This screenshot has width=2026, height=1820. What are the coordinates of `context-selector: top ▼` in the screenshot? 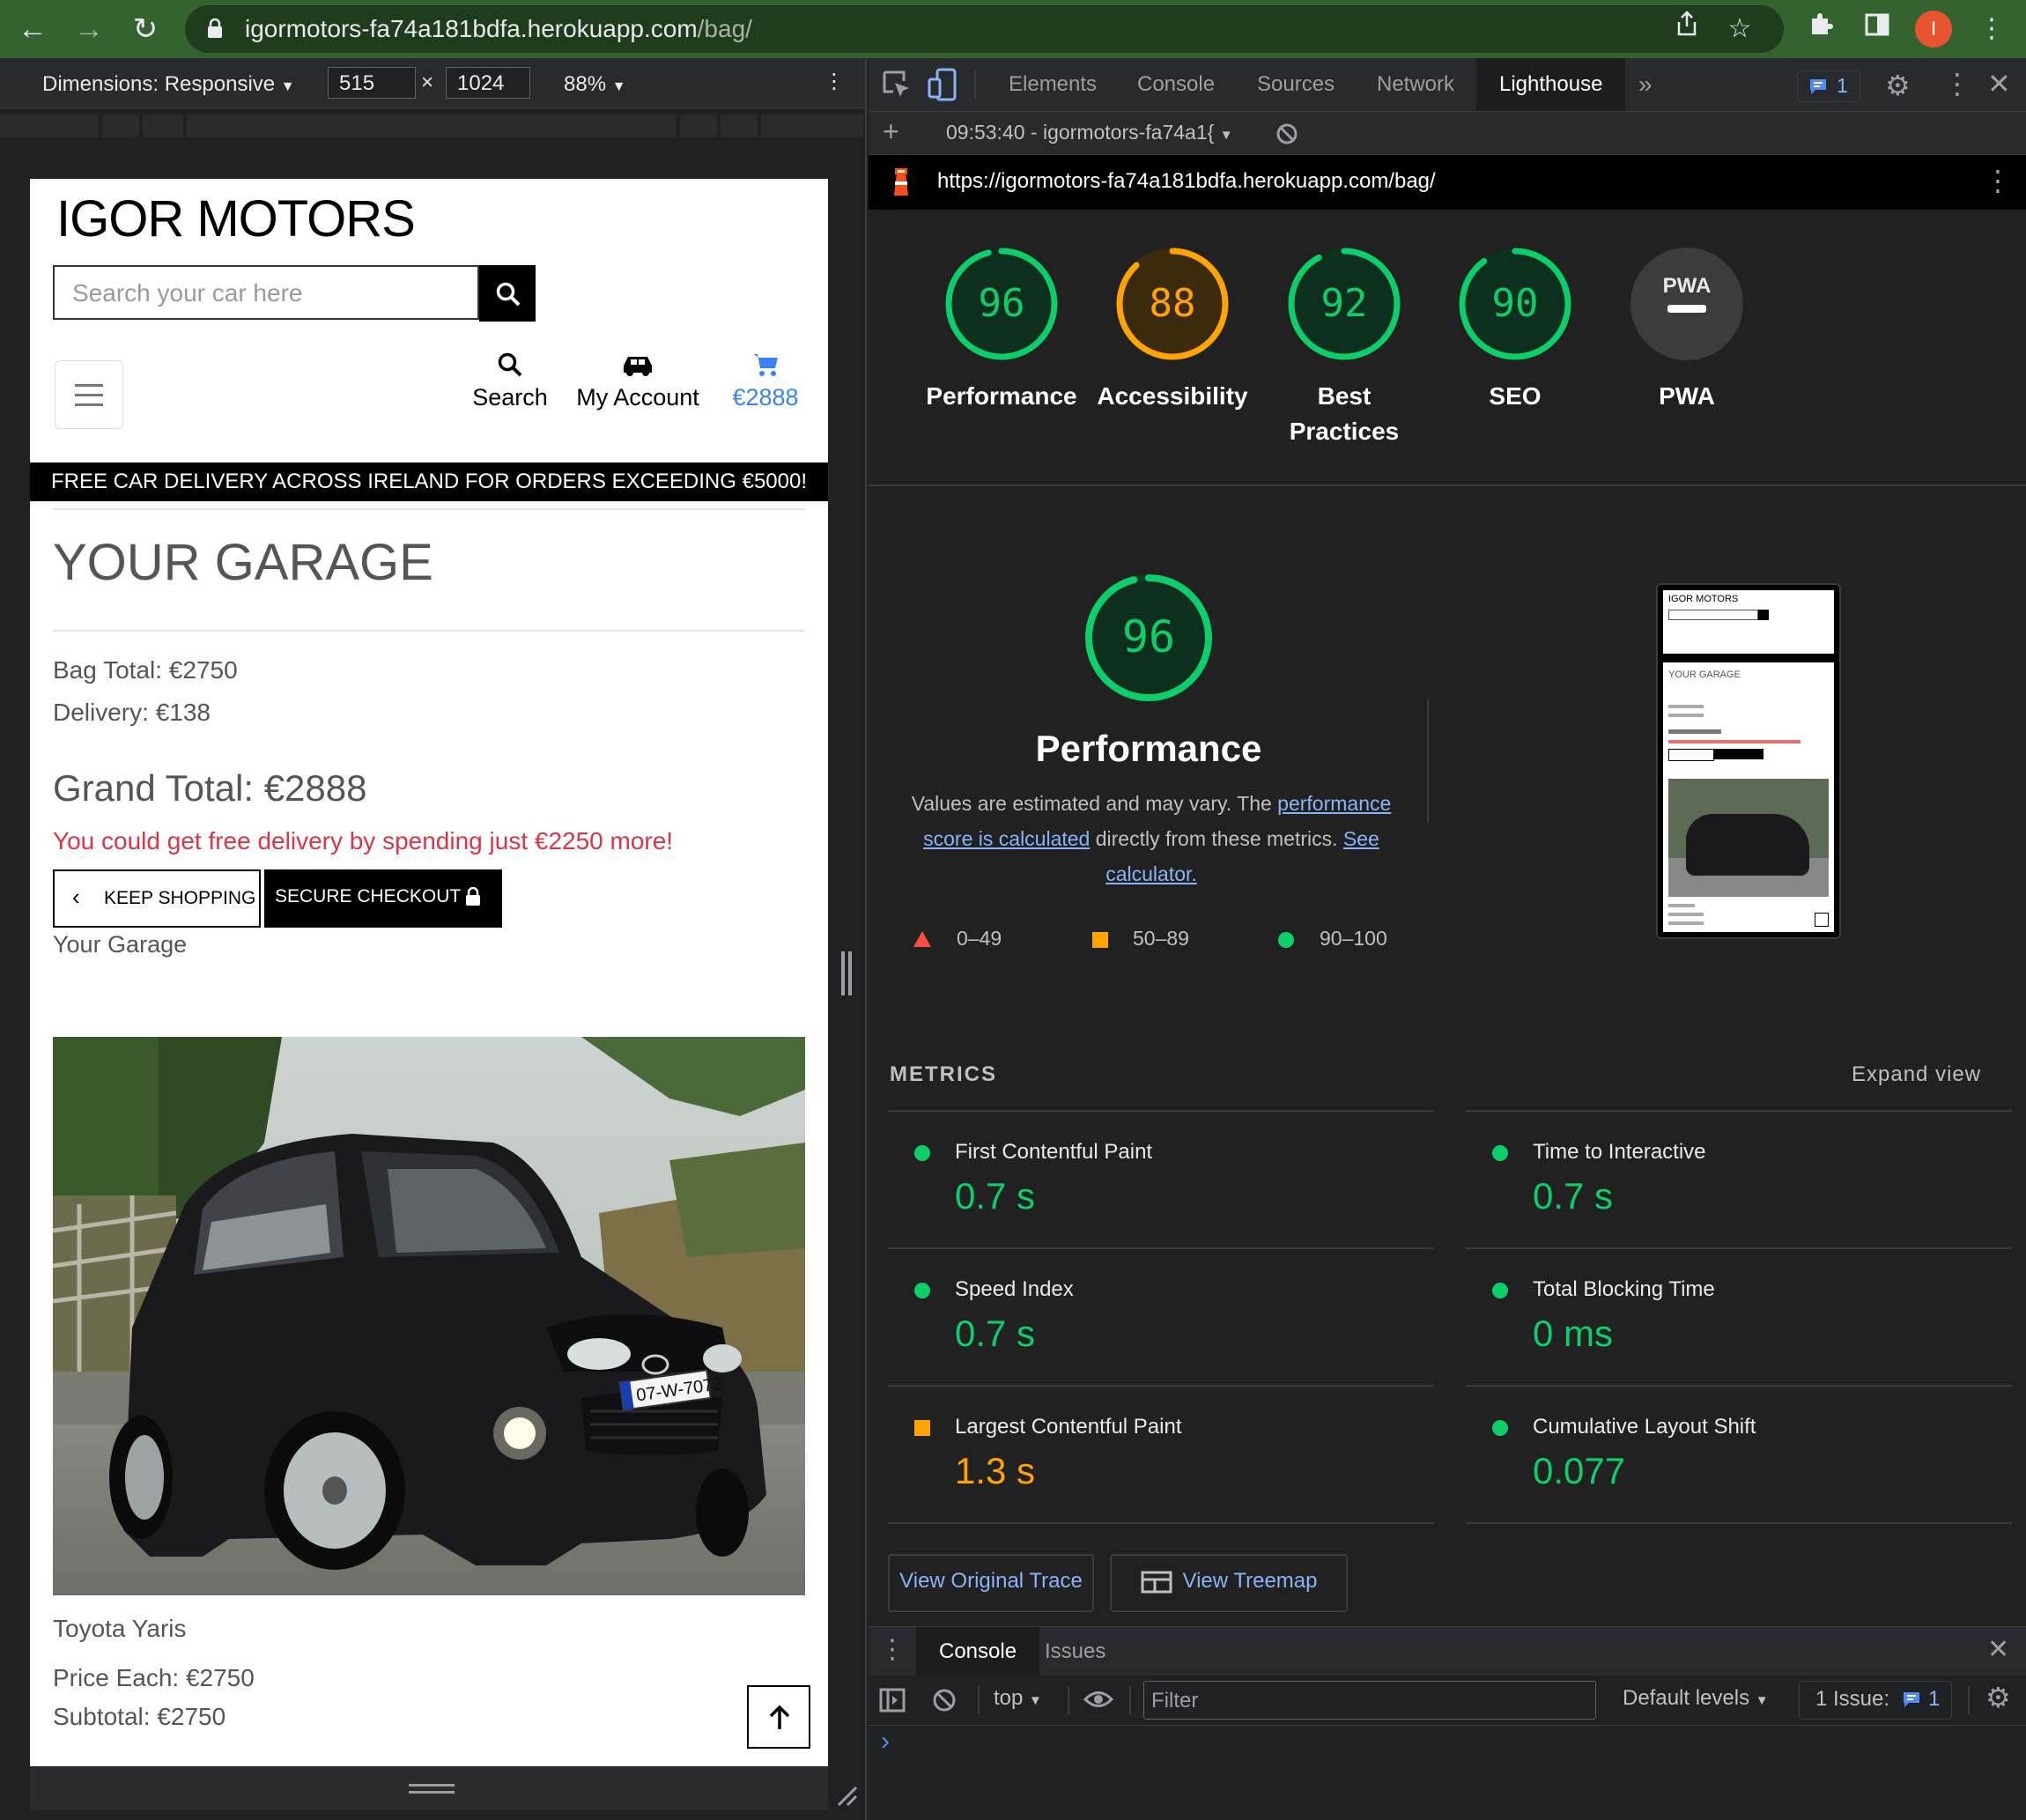 It's located at (1018, 1698).